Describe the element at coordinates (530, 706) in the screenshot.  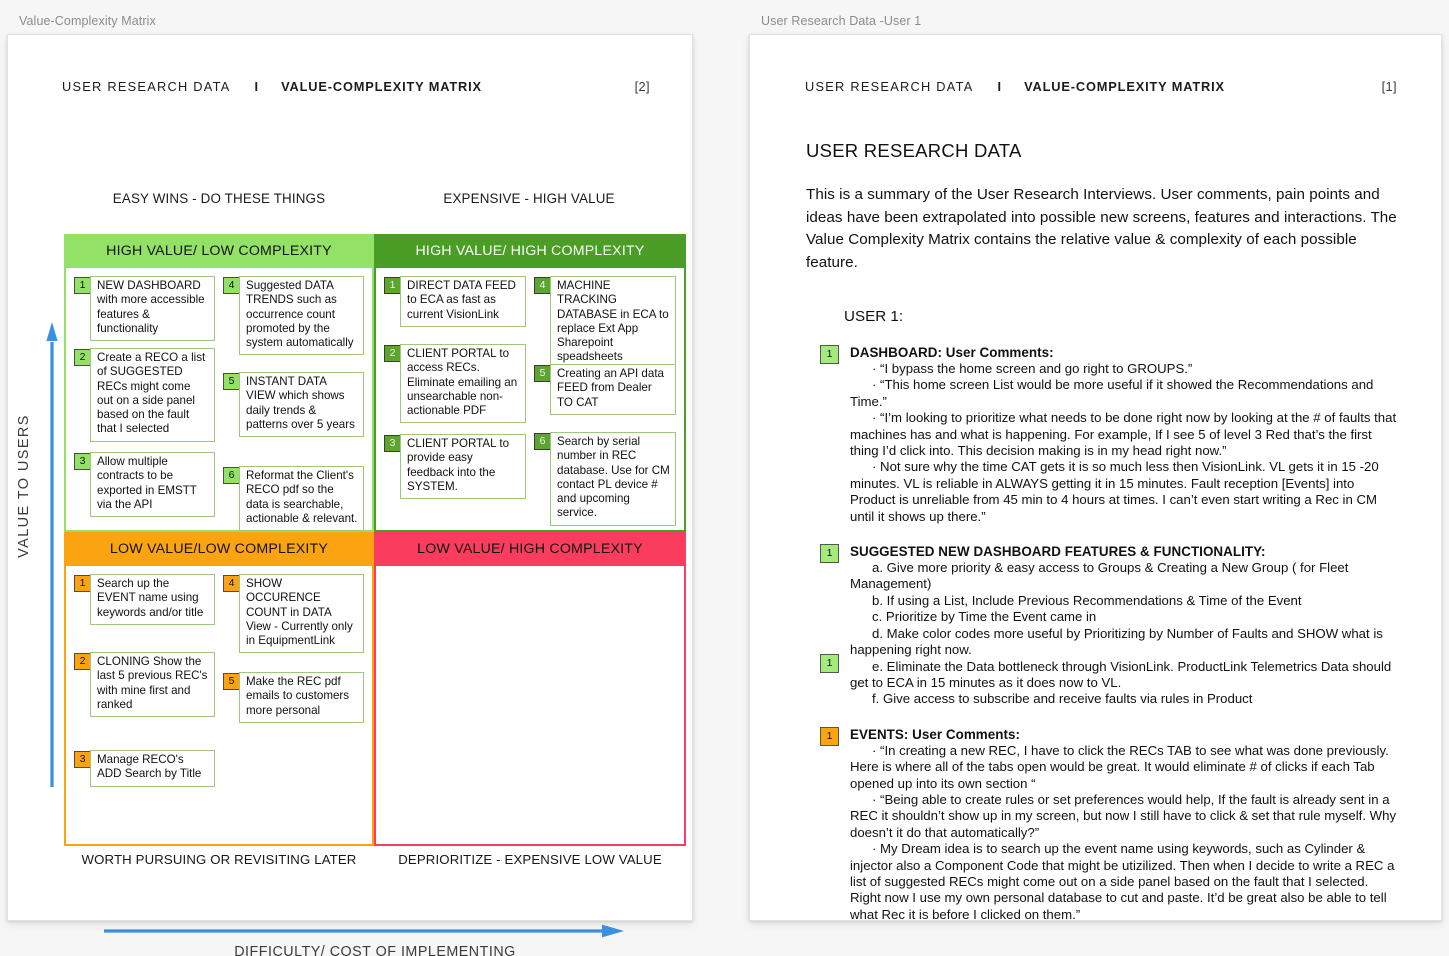
I see `quadrant-body` at that location.